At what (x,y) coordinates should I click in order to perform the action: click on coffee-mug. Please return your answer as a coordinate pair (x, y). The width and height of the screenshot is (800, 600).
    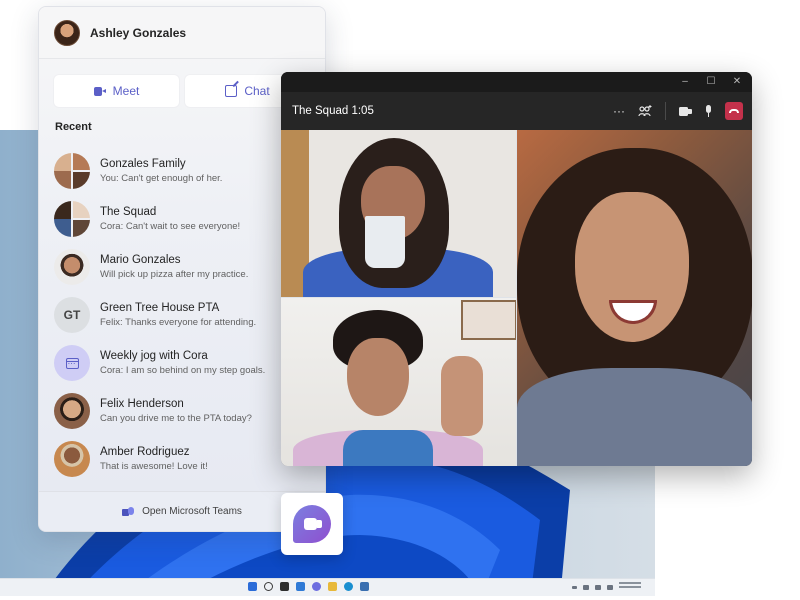
    Looking at the image, I should click on (385, 242).